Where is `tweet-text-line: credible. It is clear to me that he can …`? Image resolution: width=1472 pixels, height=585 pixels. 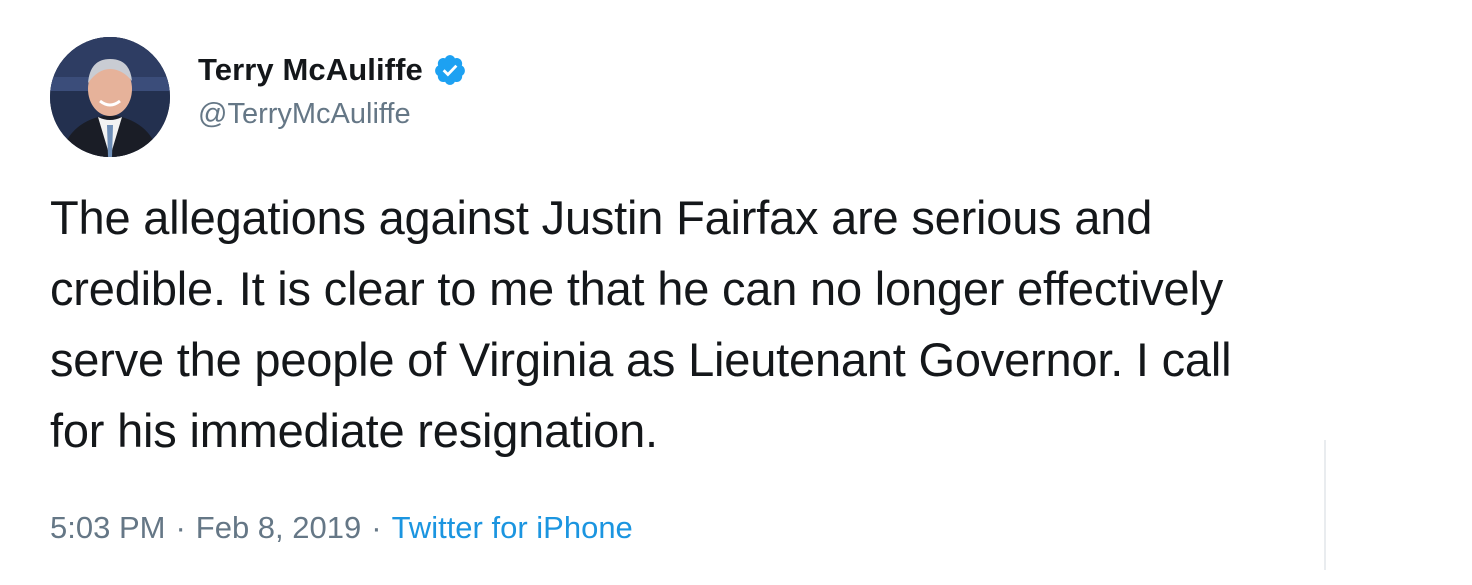 tweet-text-line: credible. It is clear to me that he can … is located at coordinates (637, 288).